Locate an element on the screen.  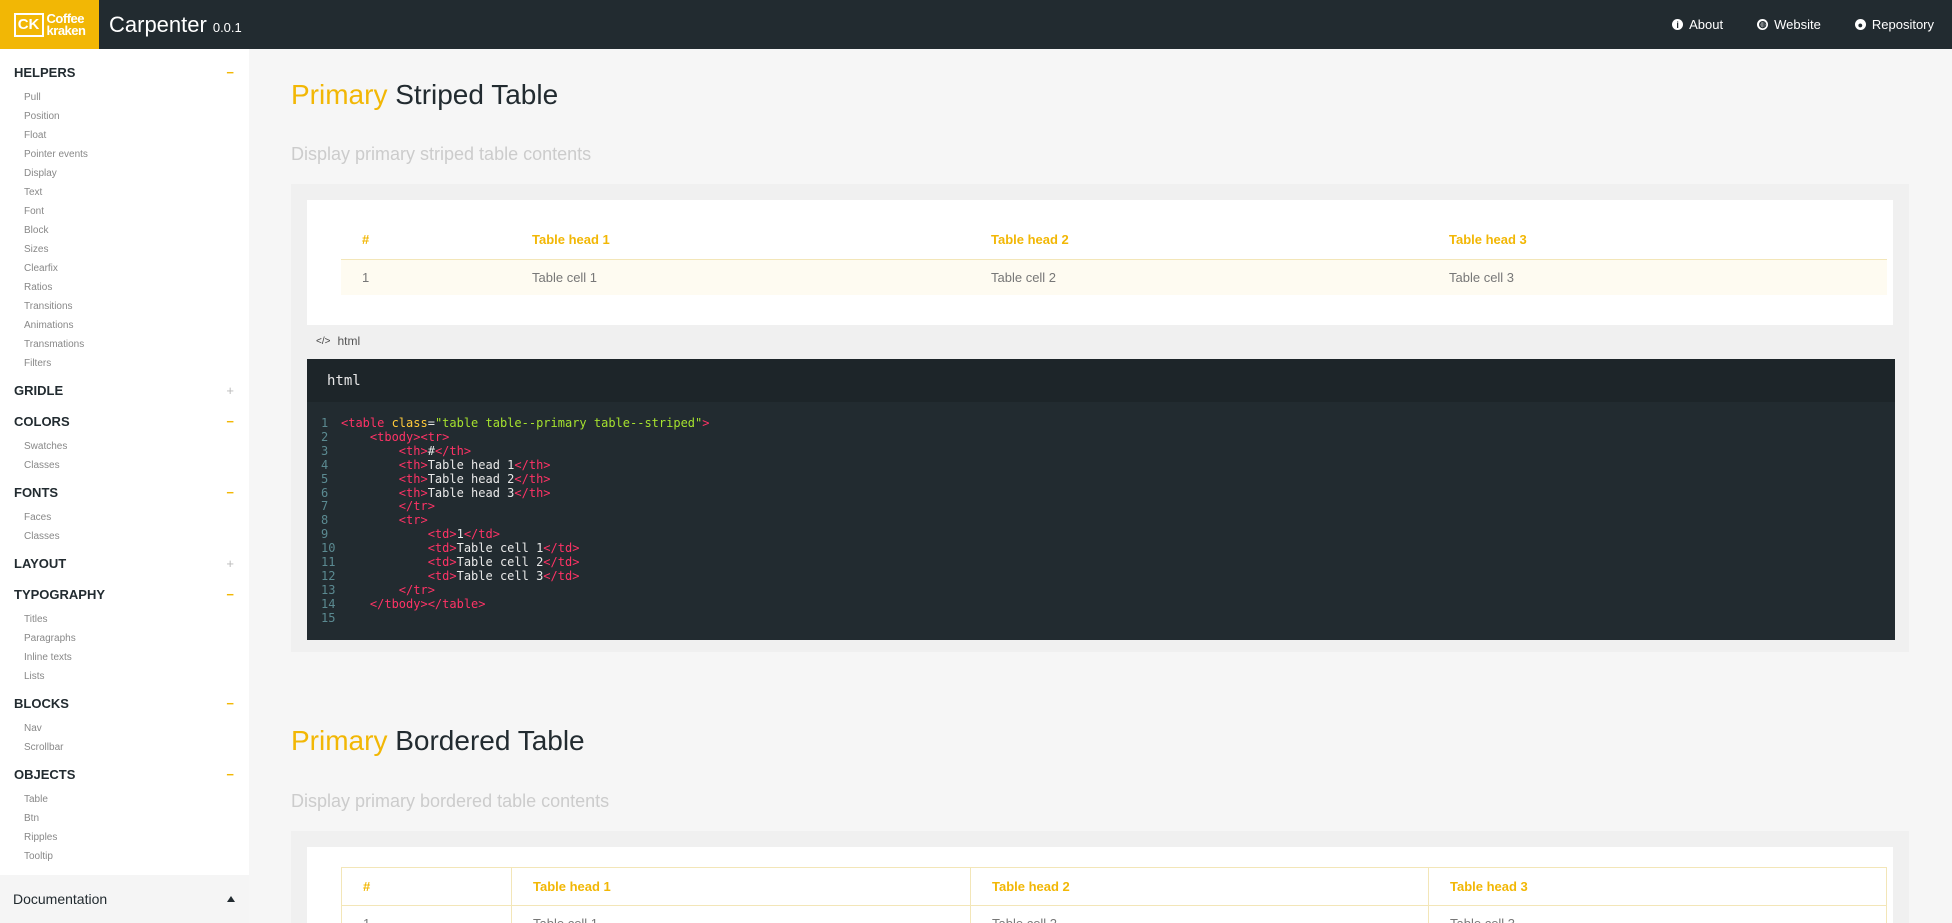
sidebar-section-header: BLOCKS − is located at coordinates (124, 703).